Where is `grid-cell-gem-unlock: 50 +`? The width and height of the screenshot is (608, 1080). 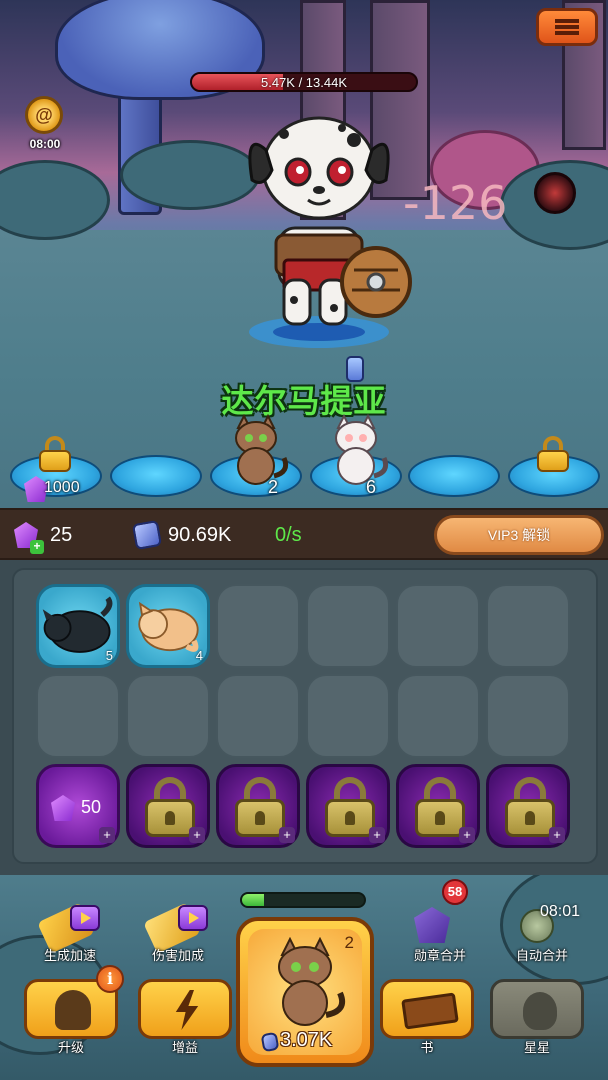
grid-cell-gem-unlock: 50 + is located at coordinates (78, 806).